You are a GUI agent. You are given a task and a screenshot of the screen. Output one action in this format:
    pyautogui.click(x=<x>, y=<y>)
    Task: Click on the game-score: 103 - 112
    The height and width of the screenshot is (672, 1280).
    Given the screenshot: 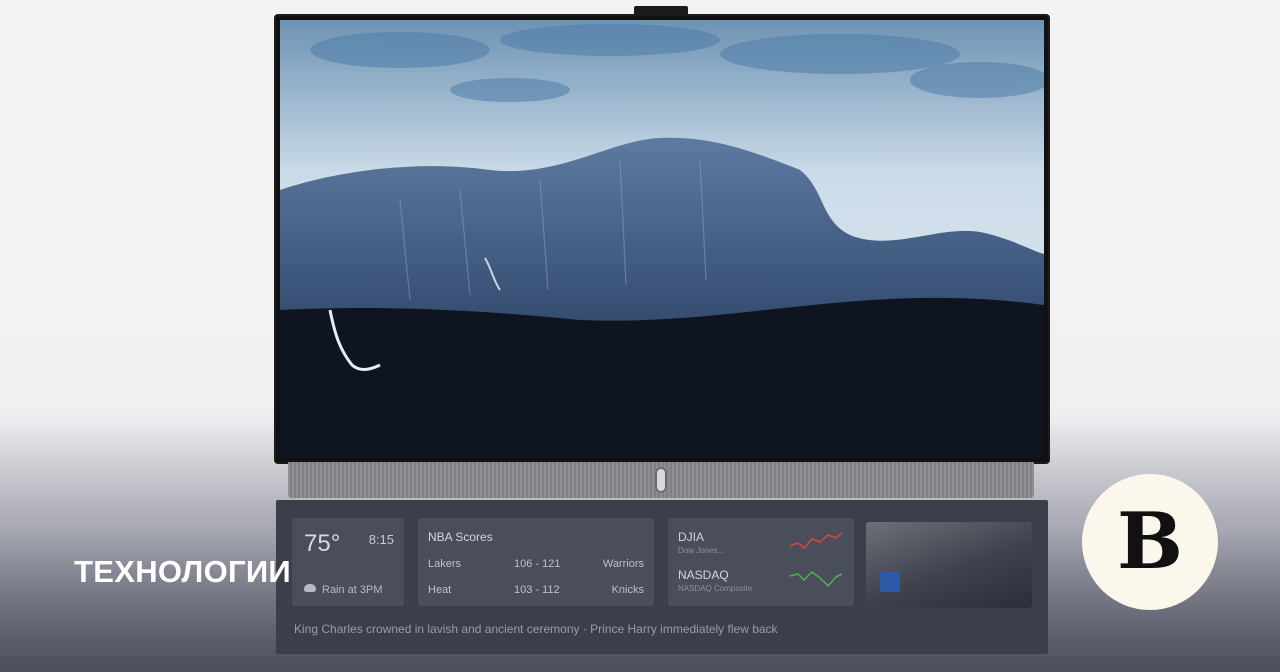 What is the action you would take?
    pyautogui.click(x=537, y=590)
    